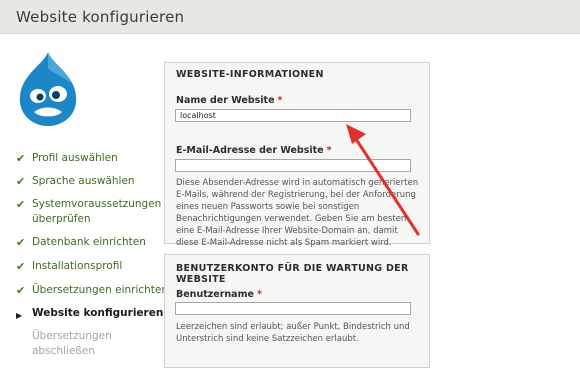  What do you see at coordinates (290, 17) in the screenshot?
I see `page-header: Website konfigurieren` at bounding box center [290, 17].